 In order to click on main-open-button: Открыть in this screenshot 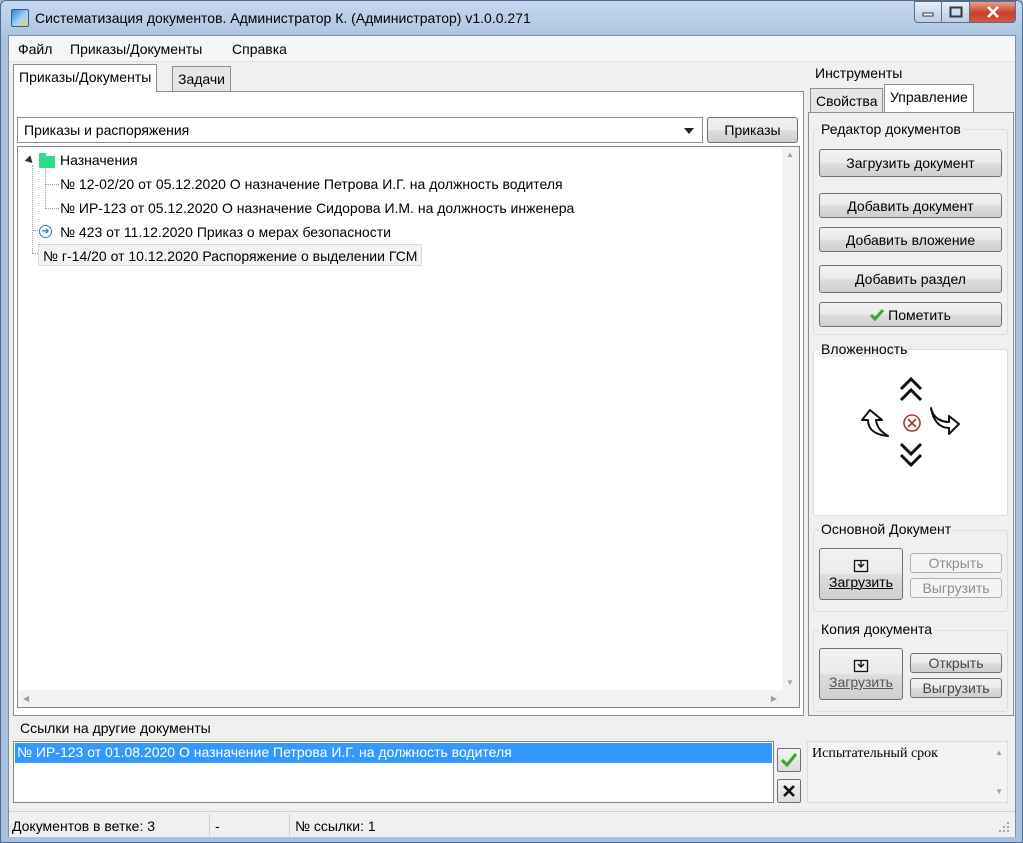, I will do `click(956, 563)`.